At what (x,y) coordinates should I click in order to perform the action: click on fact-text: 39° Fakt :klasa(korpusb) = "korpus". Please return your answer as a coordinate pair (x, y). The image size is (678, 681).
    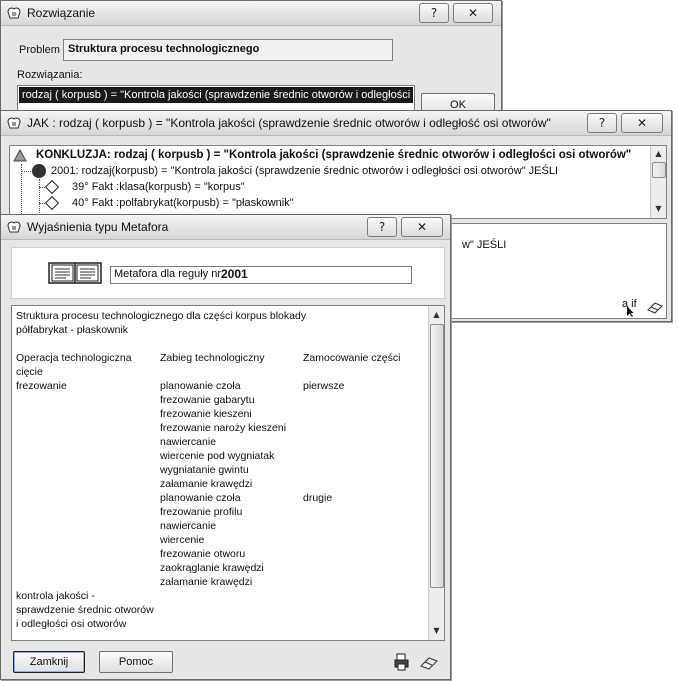
    Looking at the image, I should click on (158, 187).